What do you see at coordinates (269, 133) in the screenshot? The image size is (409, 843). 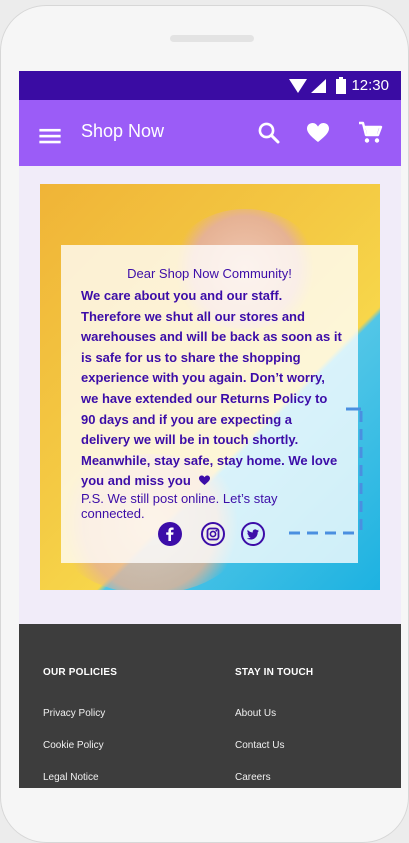 I see `search-icon` at bounding box center [269, 133].